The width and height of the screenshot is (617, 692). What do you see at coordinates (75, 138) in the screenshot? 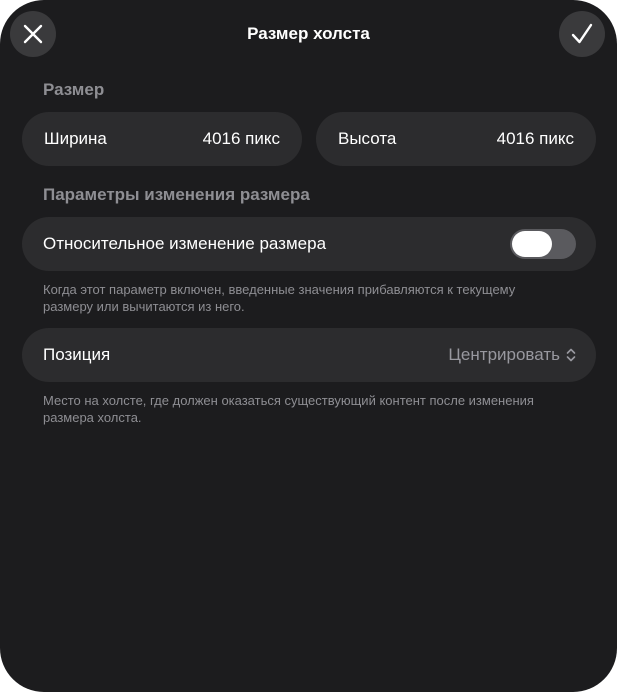
I see `width-label: Ширина` at bounding box center [75, 138].